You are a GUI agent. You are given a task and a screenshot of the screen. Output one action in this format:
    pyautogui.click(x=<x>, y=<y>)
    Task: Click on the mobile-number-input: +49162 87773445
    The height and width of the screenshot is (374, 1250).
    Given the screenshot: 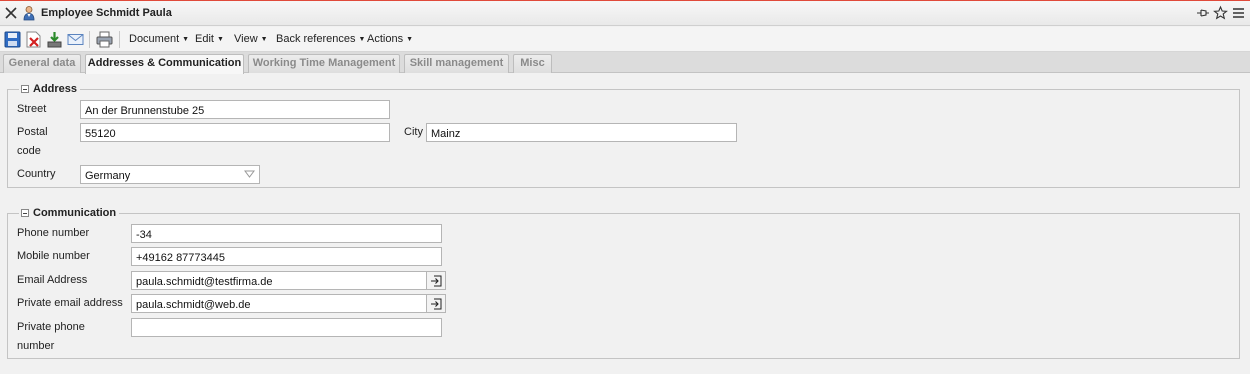 What is the action you would take?
    pyautogui.click(x=286, y=256)
    